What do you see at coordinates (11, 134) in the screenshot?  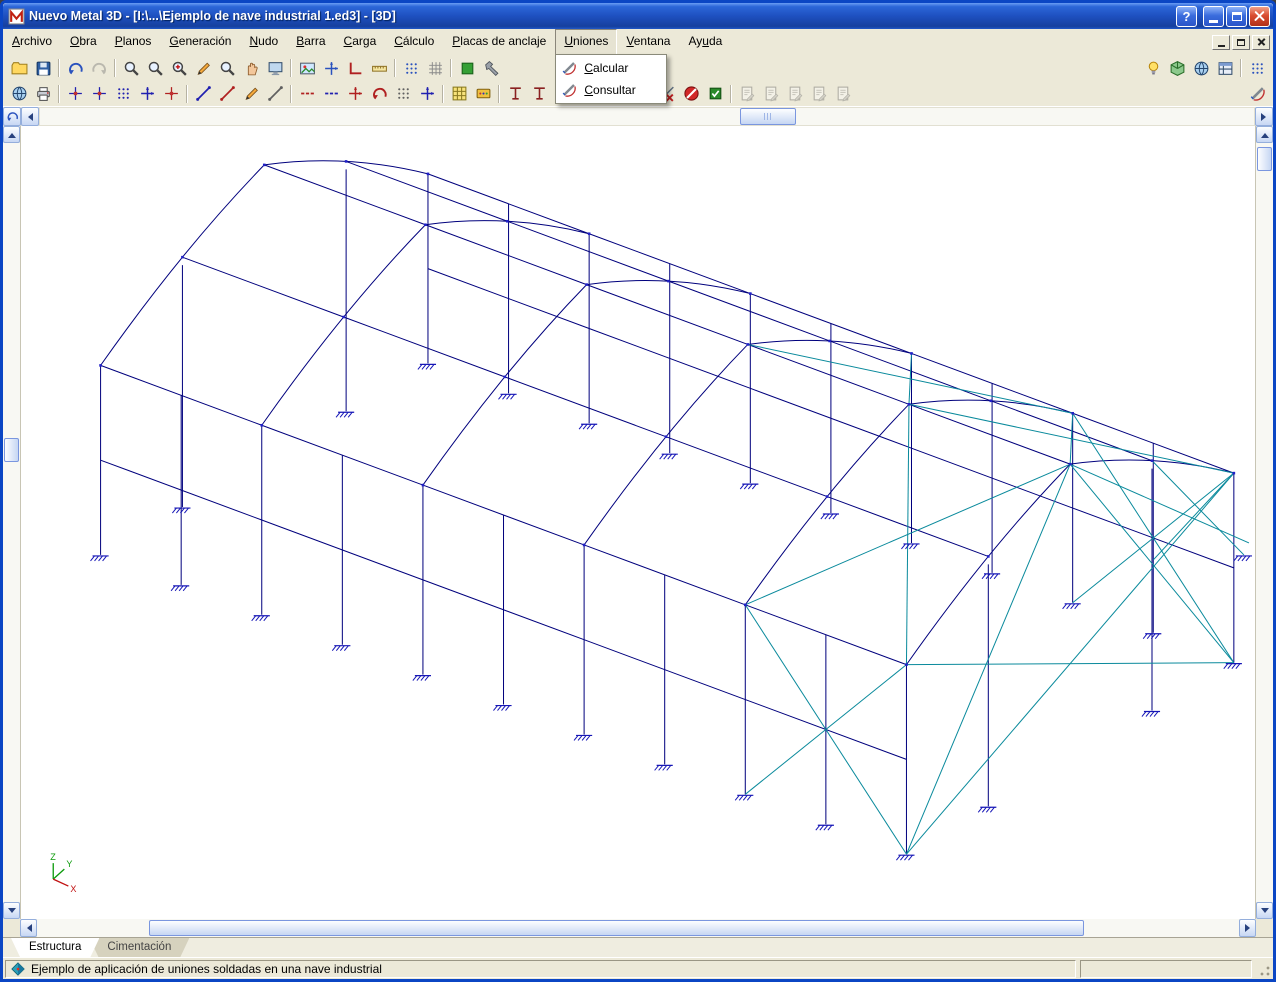 I see `rotate-up-left-button` at bounding box center [11, 134].